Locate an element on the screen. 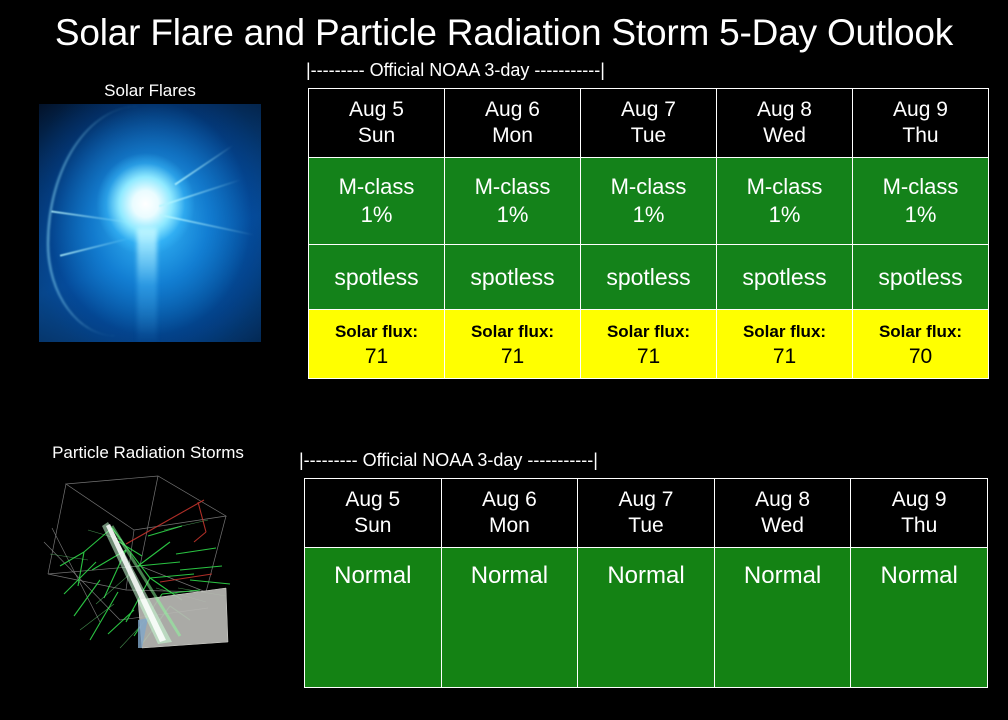 This screenshot has height=720, width=1008. sunspot-cell-aug9: spotless is located at coordinates (920, 277).